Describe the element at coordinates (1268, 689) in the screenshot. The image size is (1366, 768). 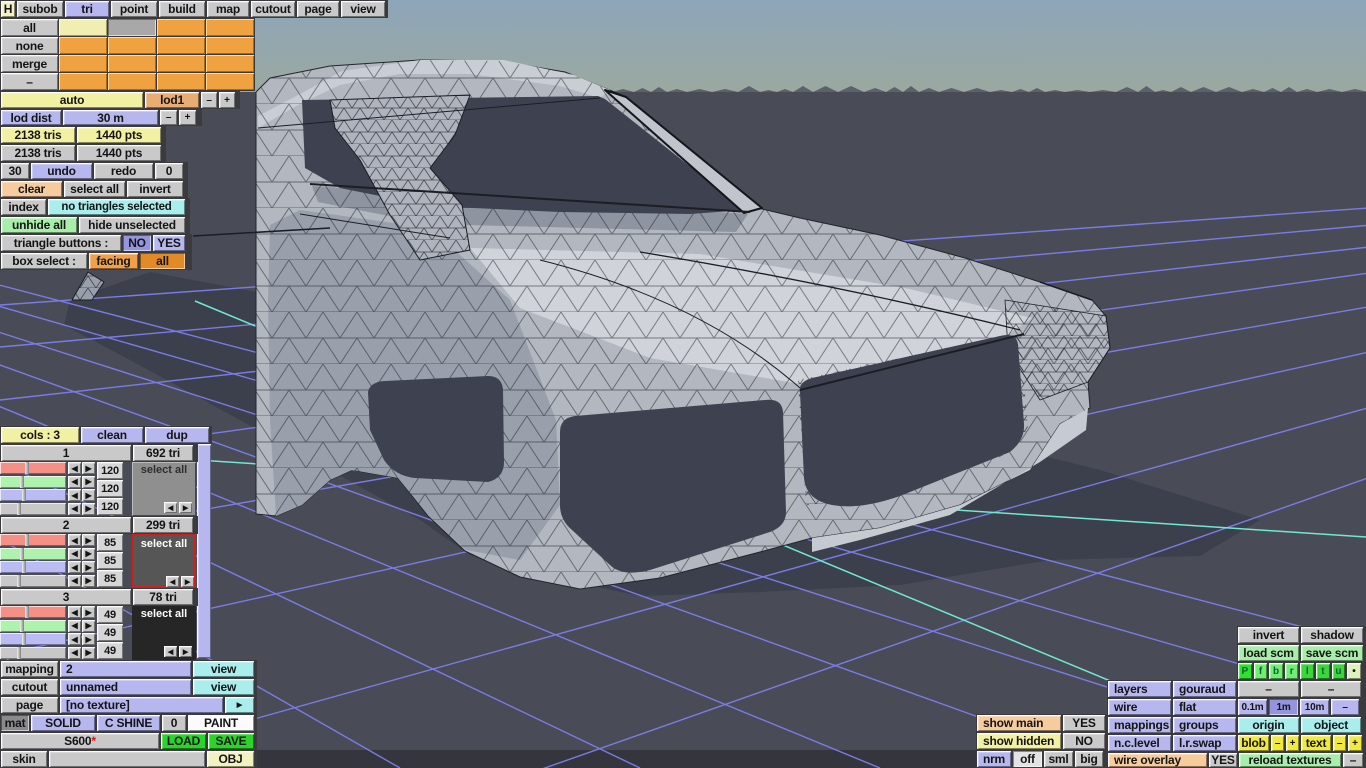
I see `dash-button-1: –` at that location.